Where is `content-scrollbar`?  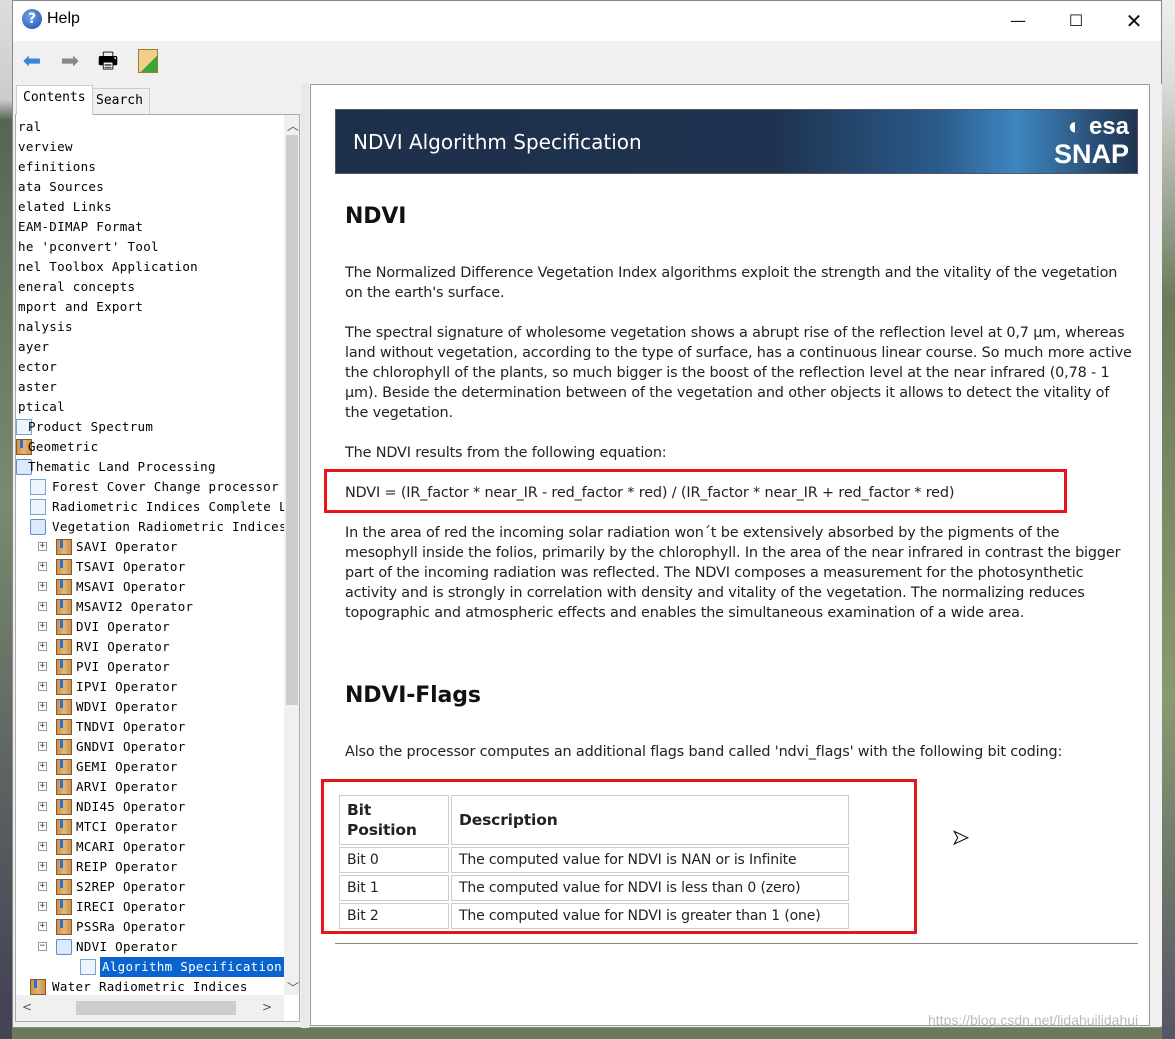 content-scrollbar is located at coordinates (1156, 555).